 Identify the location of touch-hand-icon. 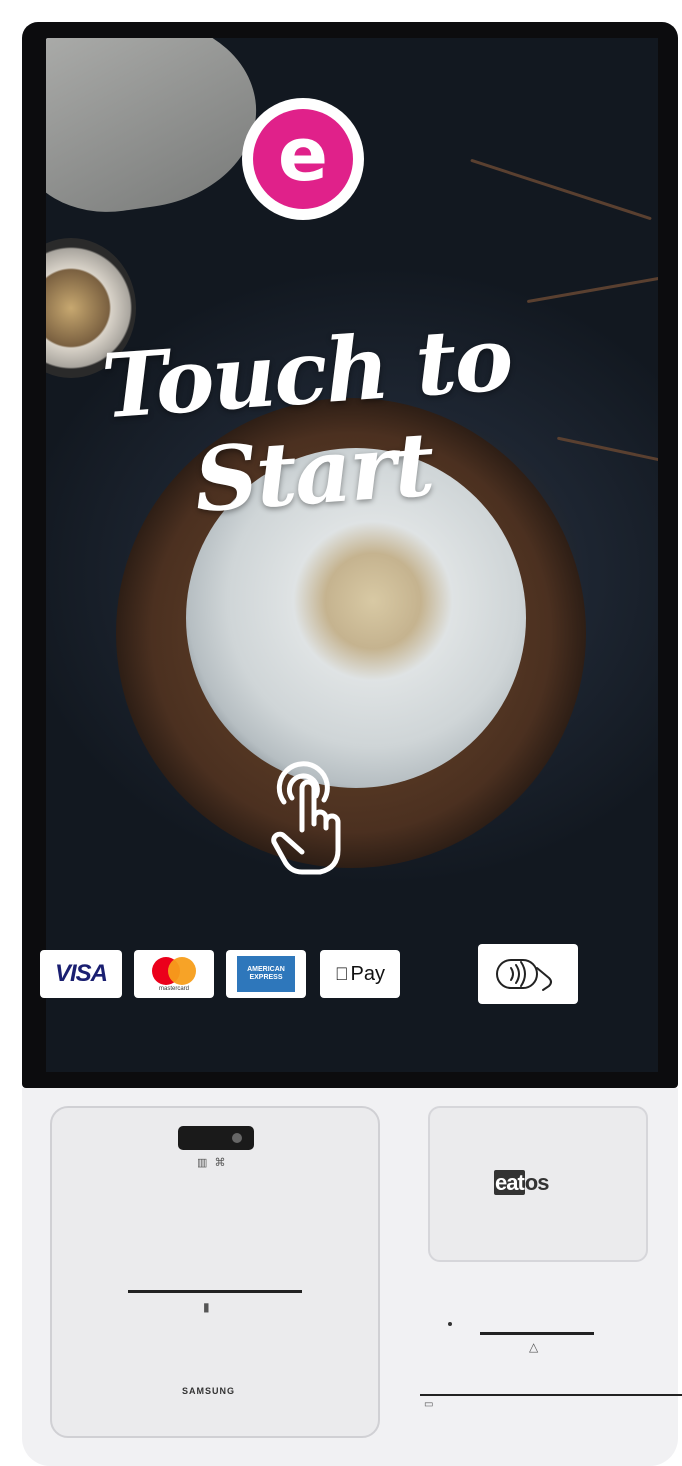
(307, 818).